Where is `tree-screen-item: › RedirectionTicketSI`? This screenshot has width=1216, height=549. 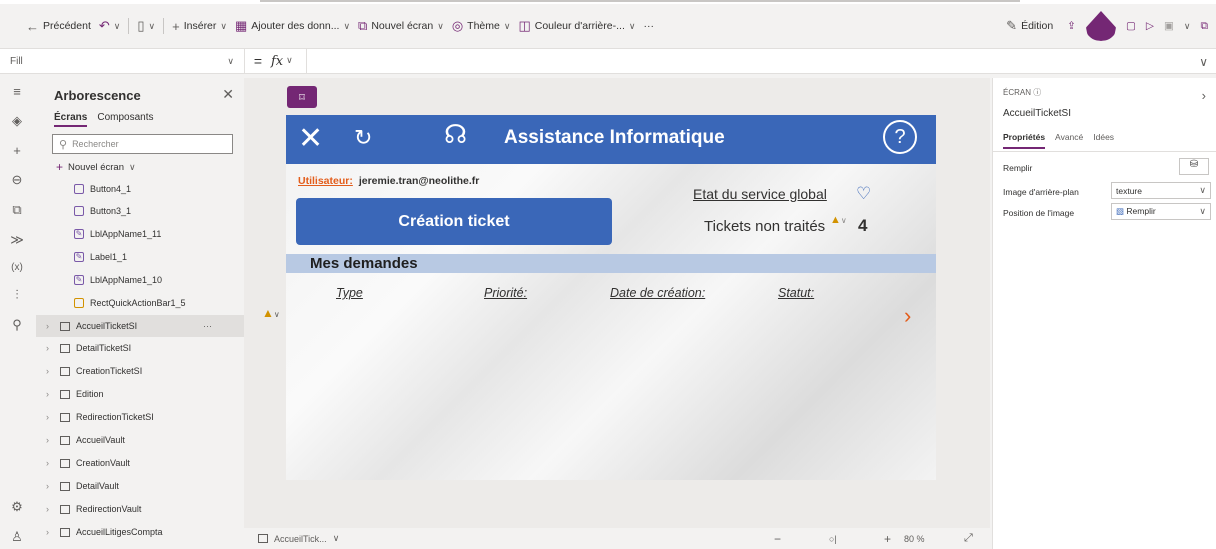 tree-screen-item: › RedirectionTicketSI is located at coordinates (140, 417).